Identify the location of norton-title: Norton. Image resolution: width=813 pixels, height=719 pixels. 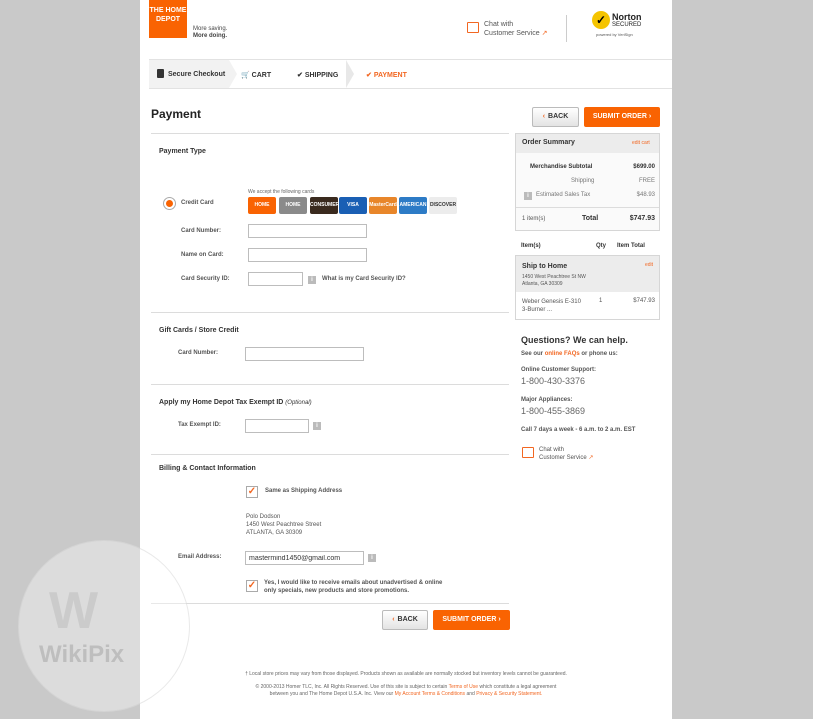
(627, 17).